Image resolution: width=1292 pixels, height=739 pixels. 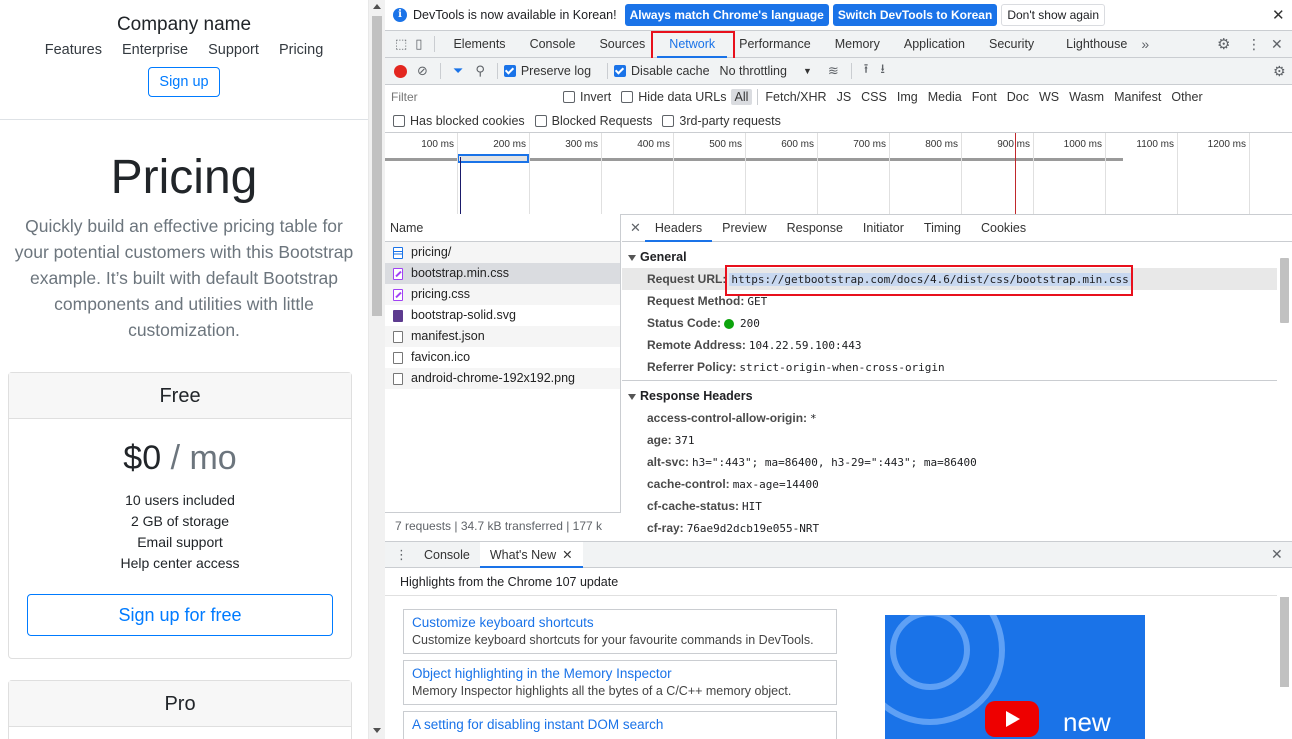 I want to click on drawer-menu-icon: ⋮, so click(x=401, y=555).